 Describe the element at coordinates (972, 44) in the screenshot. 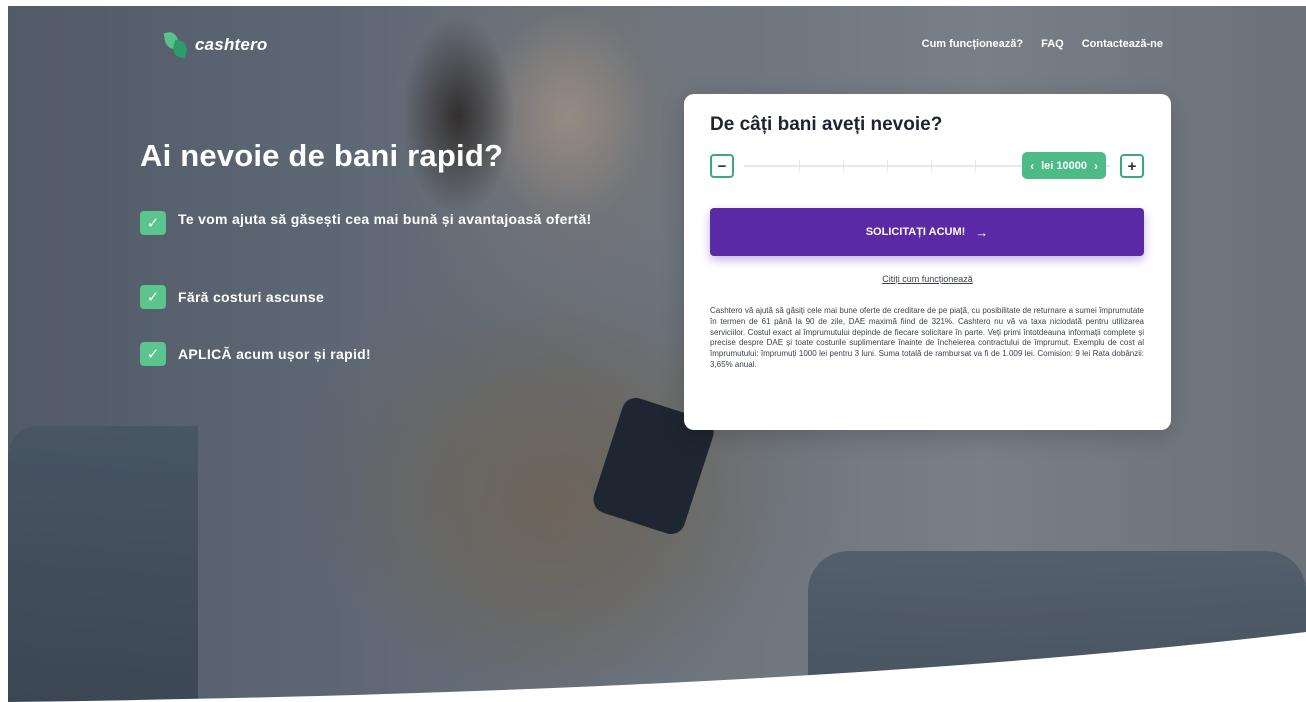

I see `nav-link-how-it-works: Cum funcționează?` at that location.